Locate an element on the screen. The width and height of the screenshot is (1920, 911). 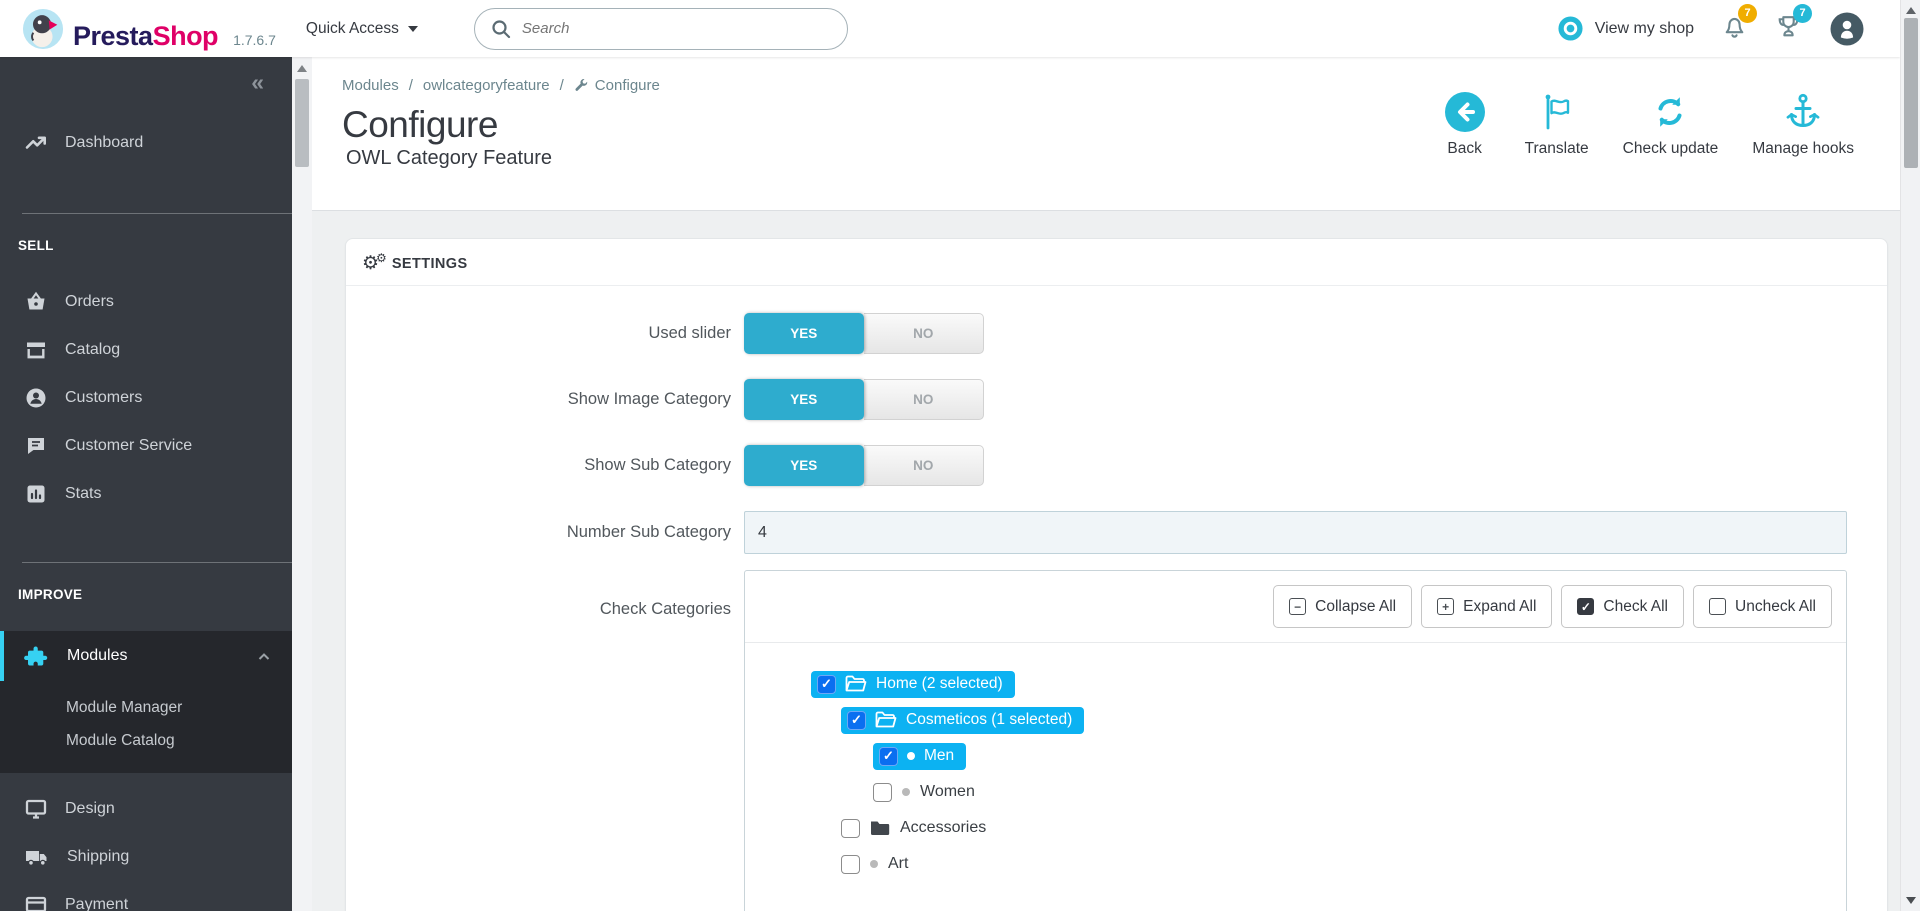
translate-label: Translate is located at coordinates (1556, 148).